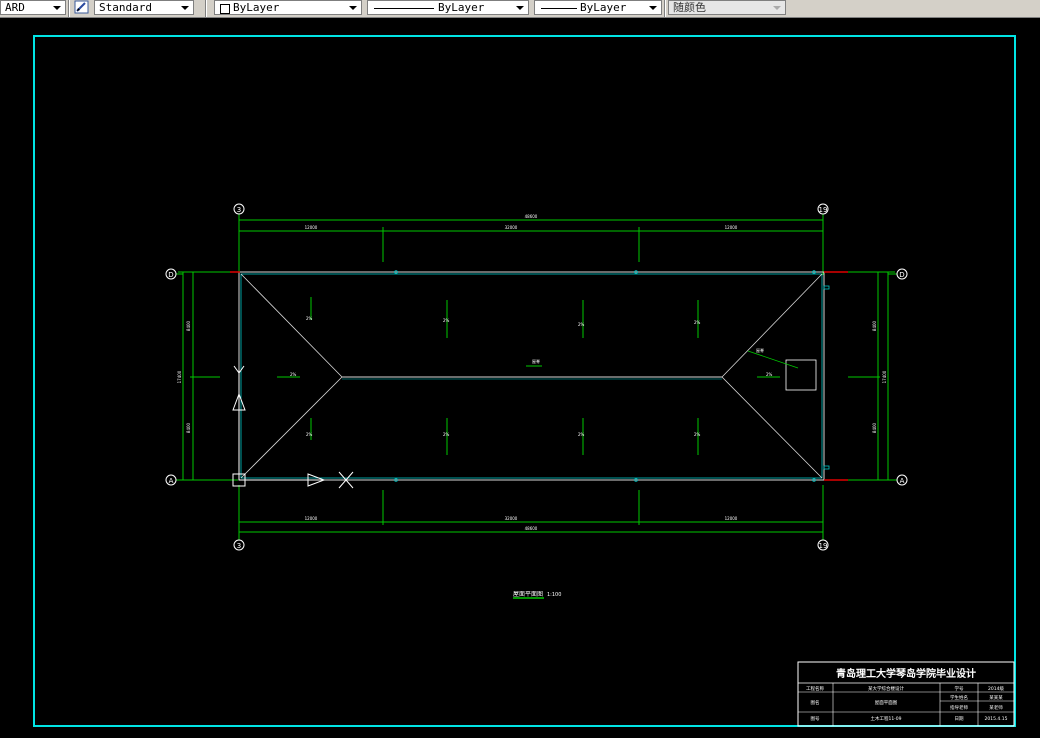 The height and width of the screenshot is (738, 1040). I want to click on title-block-advisor-value: 某老师, so click(996, 707).